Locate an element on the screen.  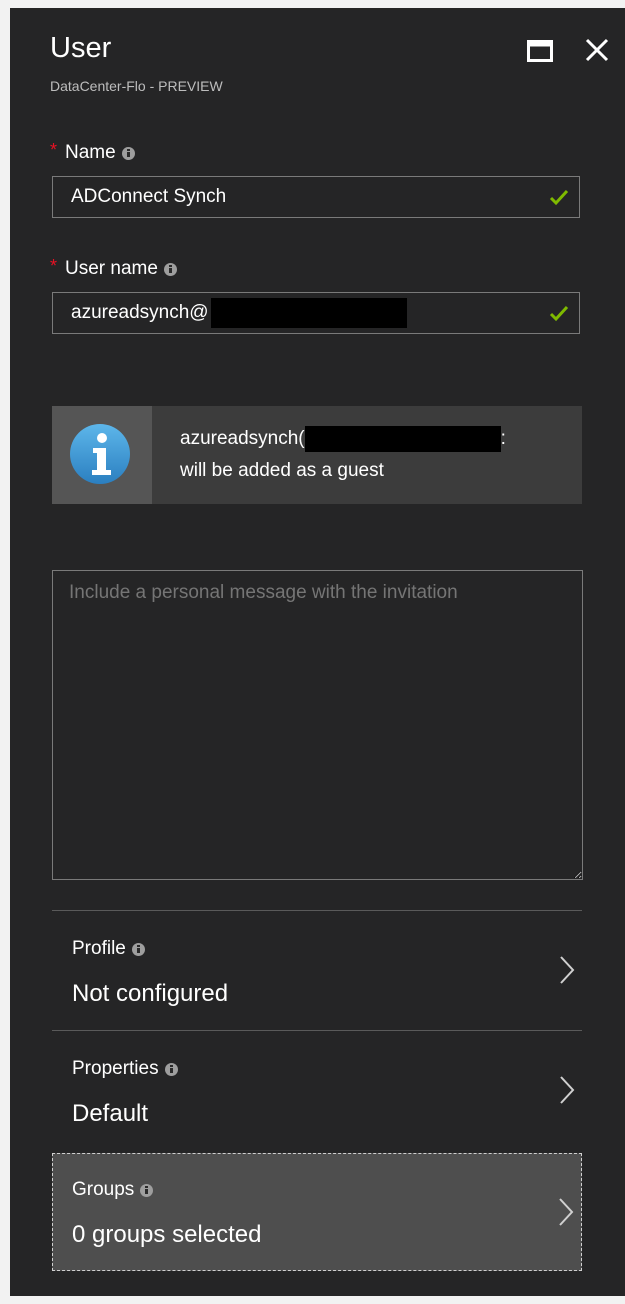
nav-label: Properties is located at coordinates (125, 1069).